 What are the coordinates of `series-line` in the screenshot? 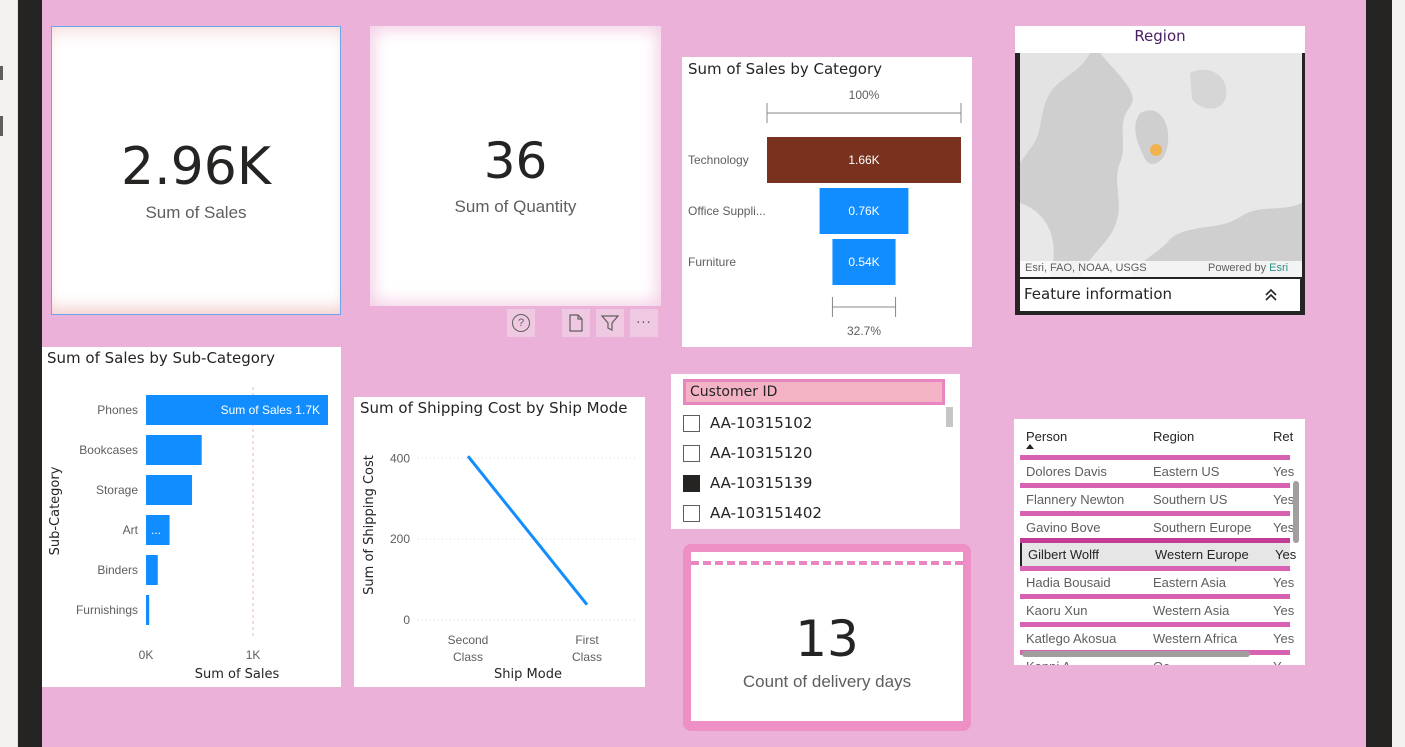 It's located at (527, 530).